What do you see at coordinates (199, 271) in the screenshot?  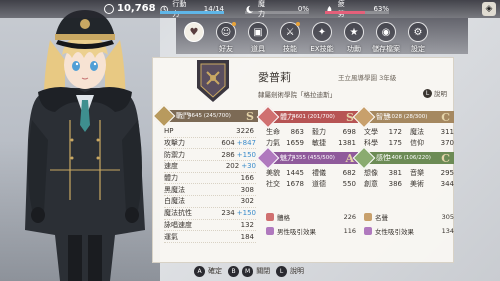 I see `a-key-icon: A` at bounding box center [199, 271].